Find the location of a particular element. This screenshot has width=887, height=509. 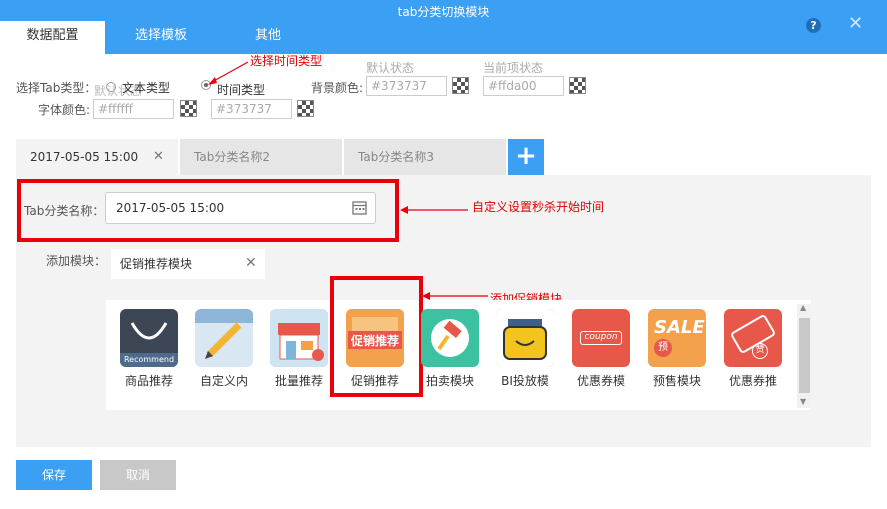

font-default-color-input: #ffffff is located at coordinates (133, 109).